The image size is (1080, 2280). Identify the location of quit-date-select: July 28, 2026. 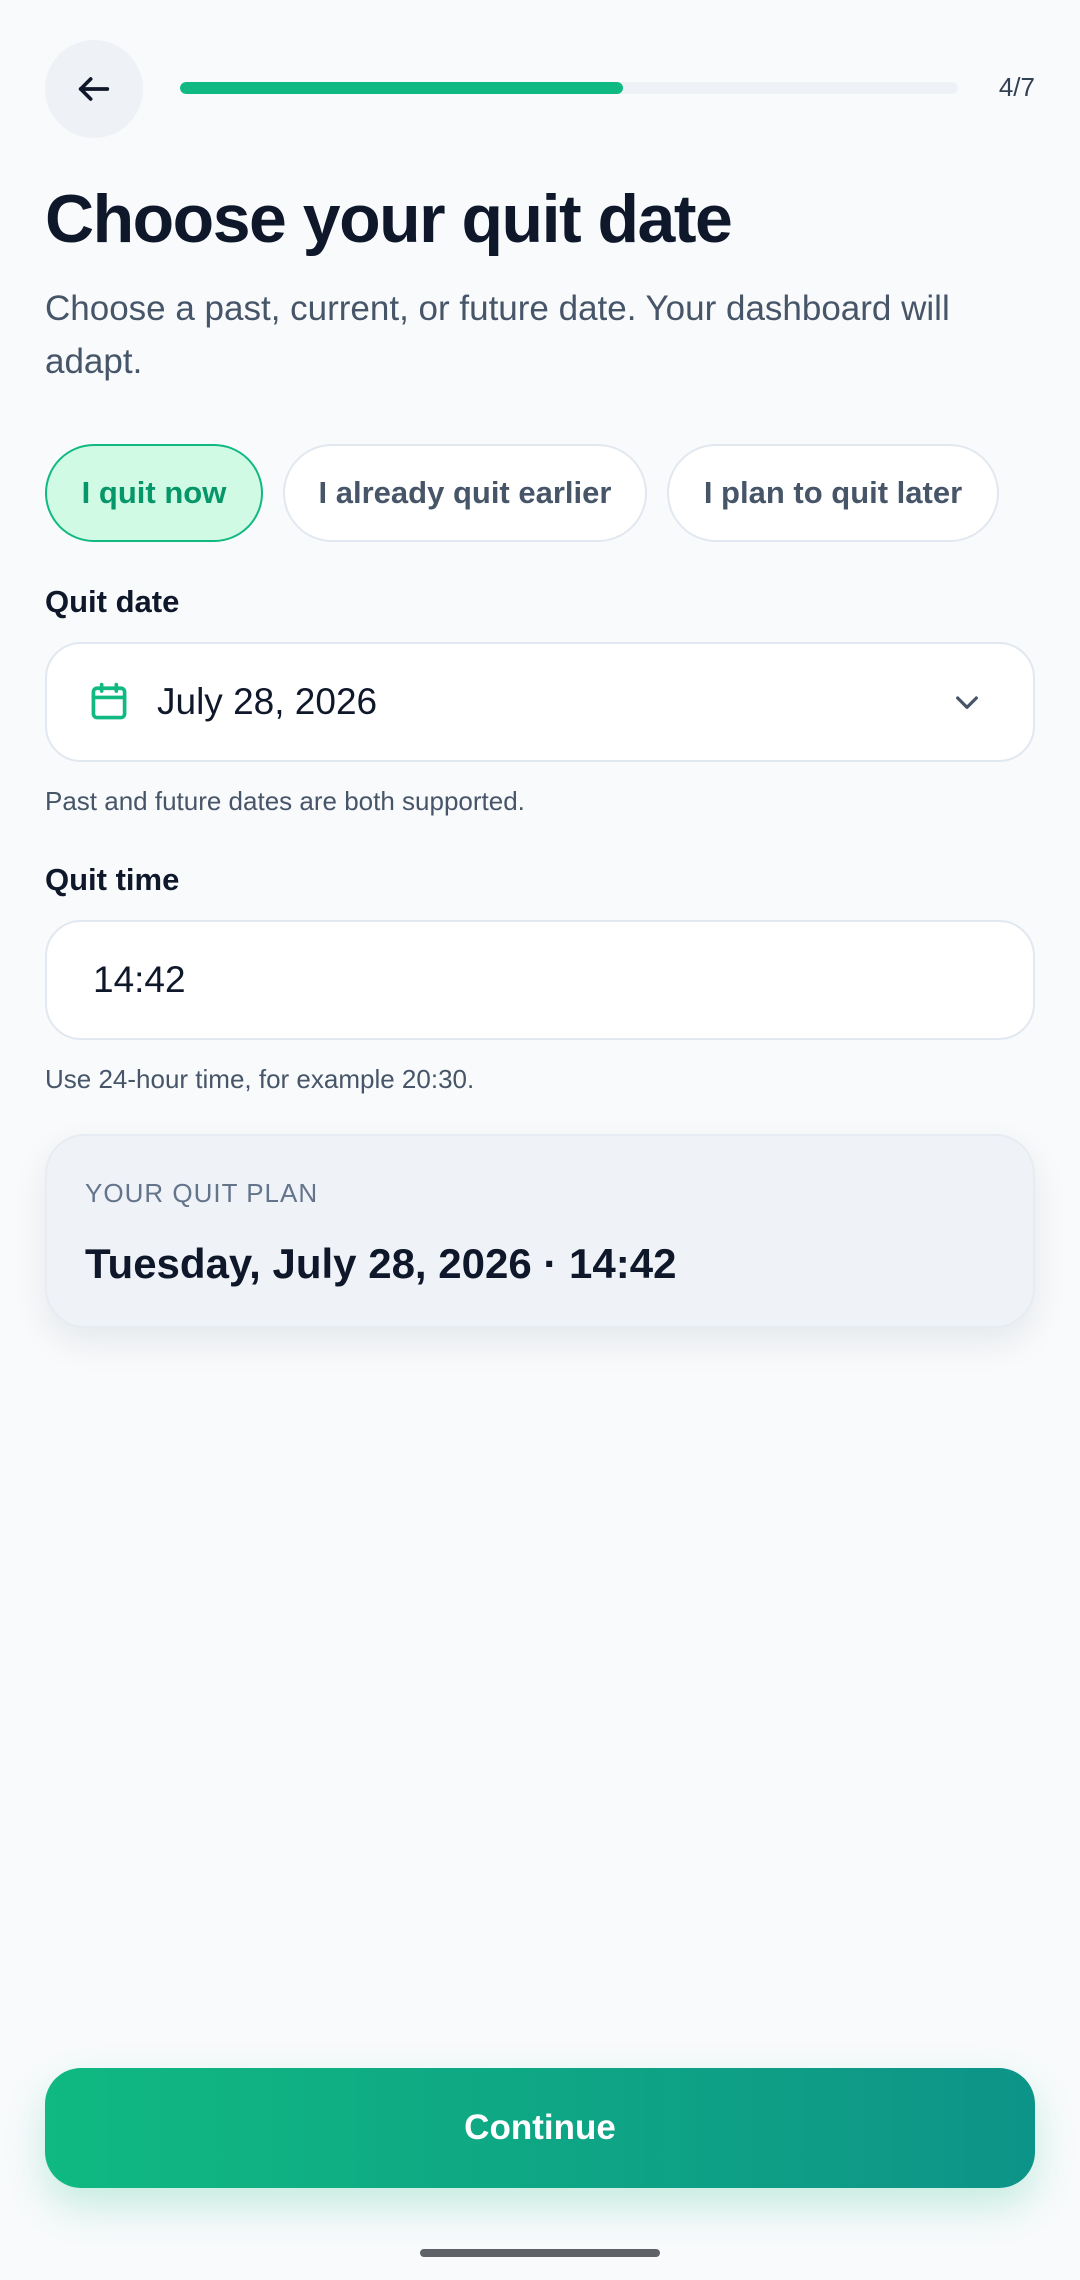
(540, 702).